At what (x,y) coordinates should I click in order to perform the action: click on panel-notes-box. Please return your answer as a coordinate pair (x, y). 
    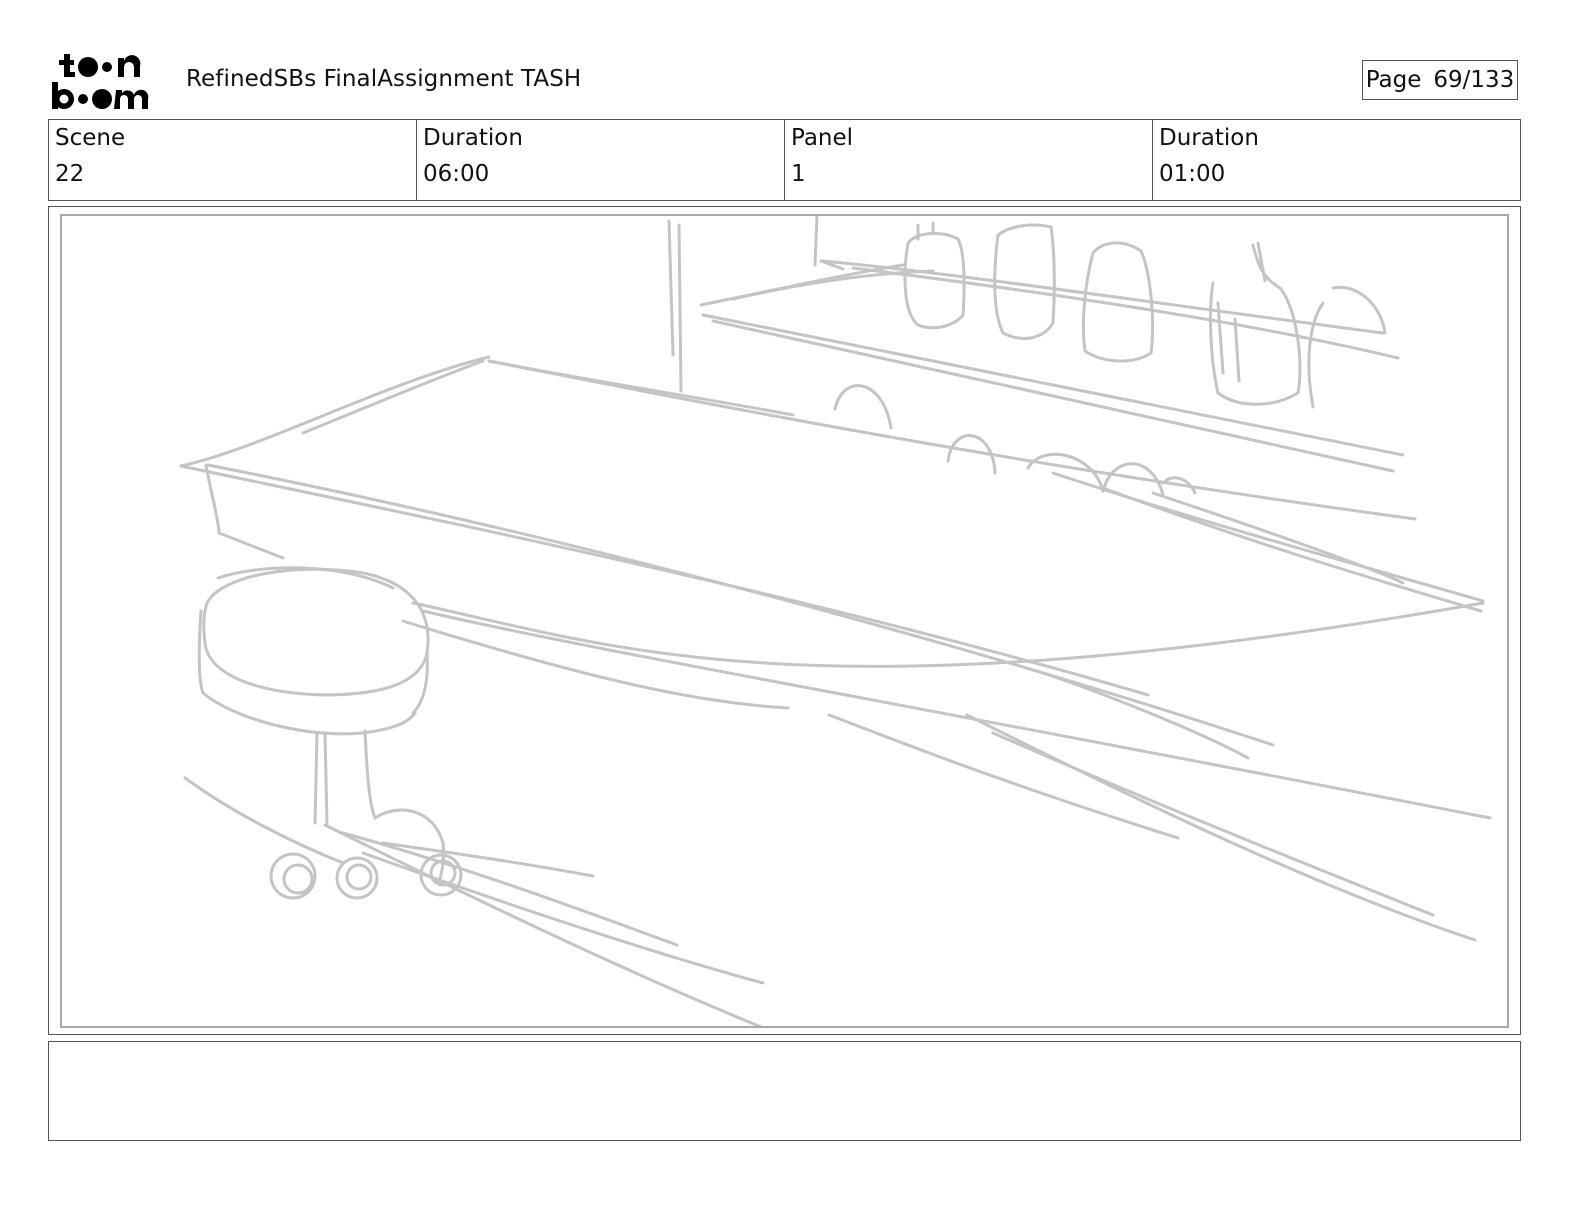
    Looking at the image, I should click on (784, 1091).